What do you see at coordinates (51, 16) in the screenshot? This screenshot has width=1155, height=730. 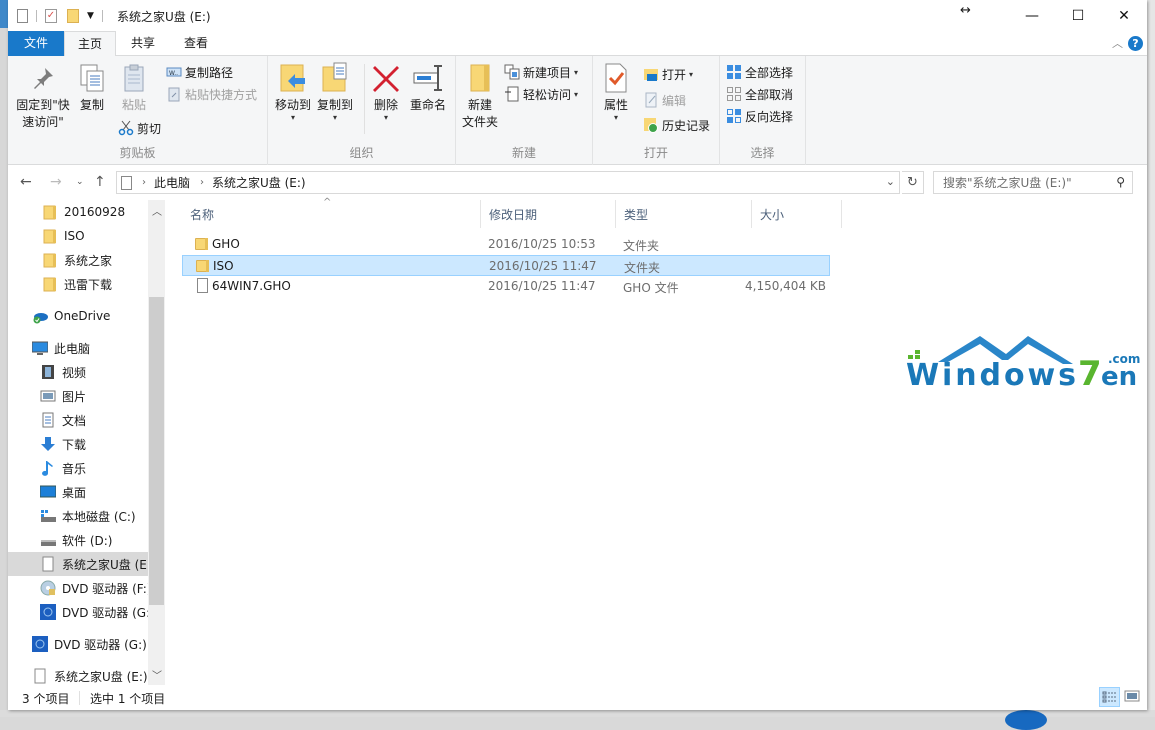 I see `properties-check-icon: ✓` at bounding box center [51, 16].